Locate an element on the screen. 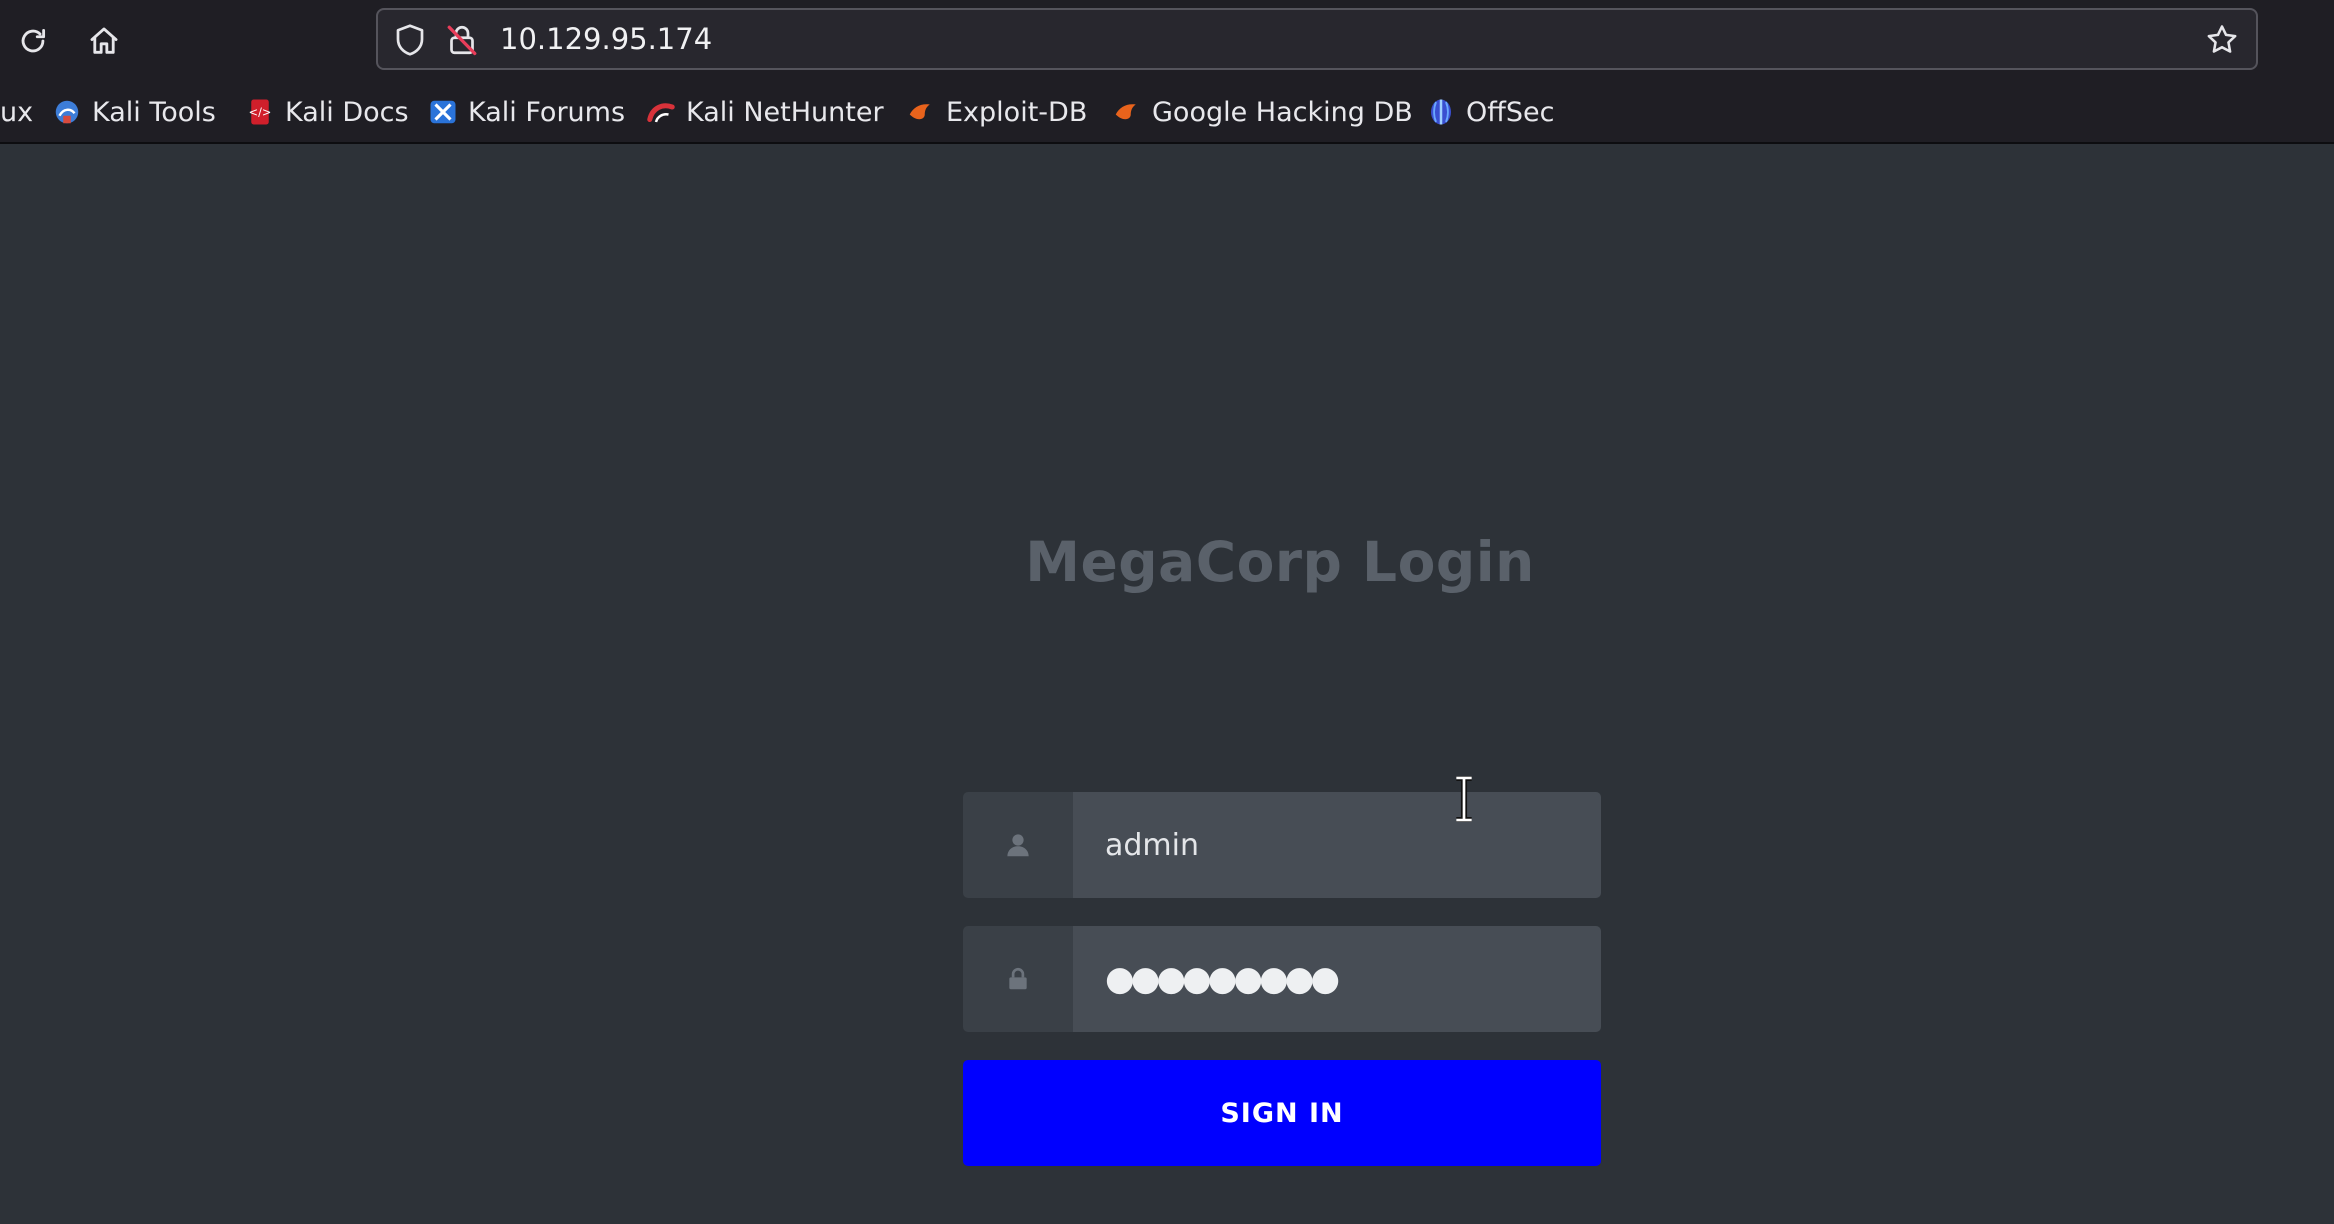 The image size is (2334, 1224). reload-icon is located at coordinates (33, 40).